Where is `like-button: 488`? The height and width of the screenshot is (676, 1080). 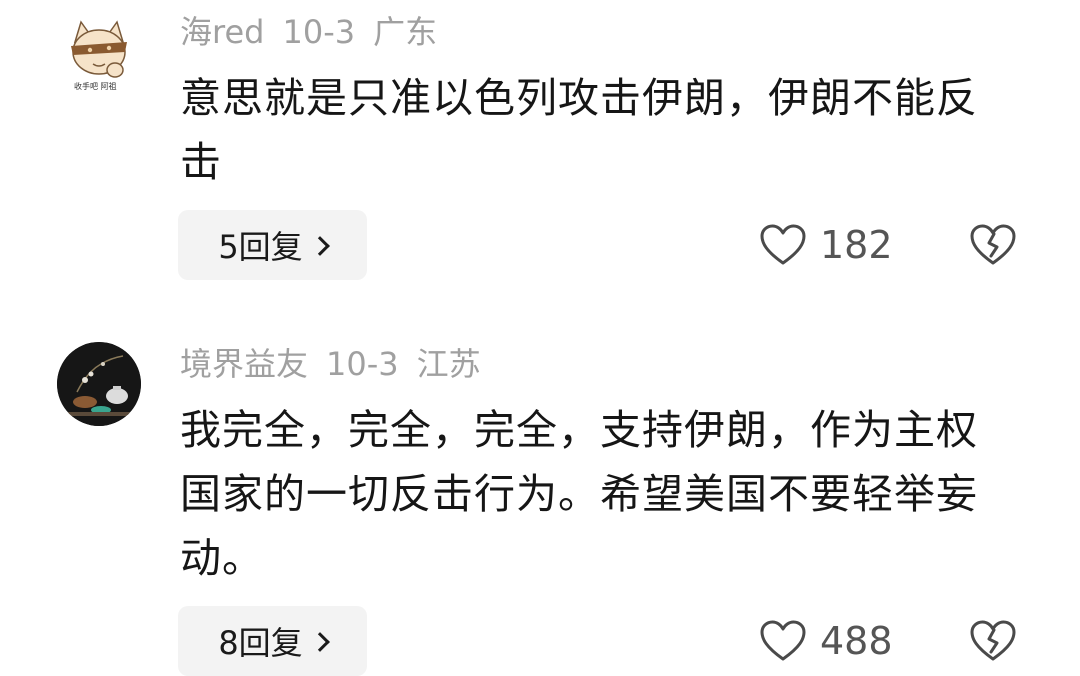 like-button: 488 is located at coordinates (826, 641).